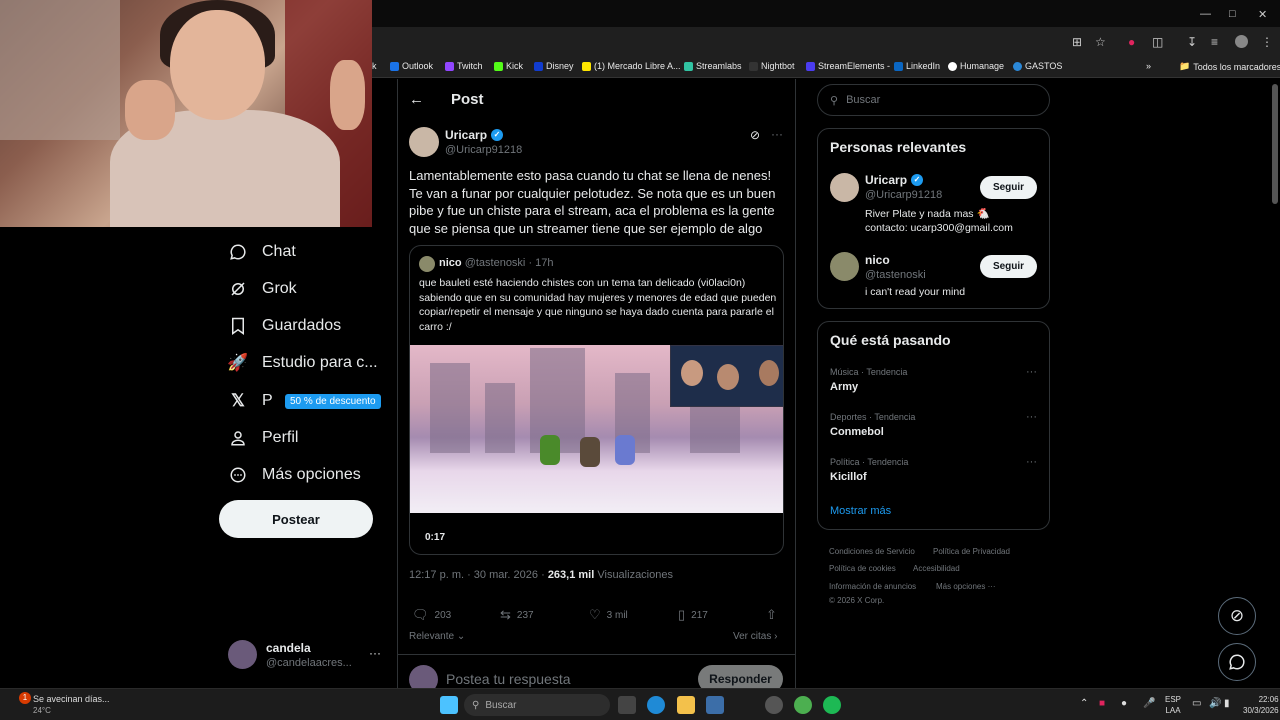  Describe the element at coordinates (803, 705) in the screenshot. I see `chrome-icon` at that location.